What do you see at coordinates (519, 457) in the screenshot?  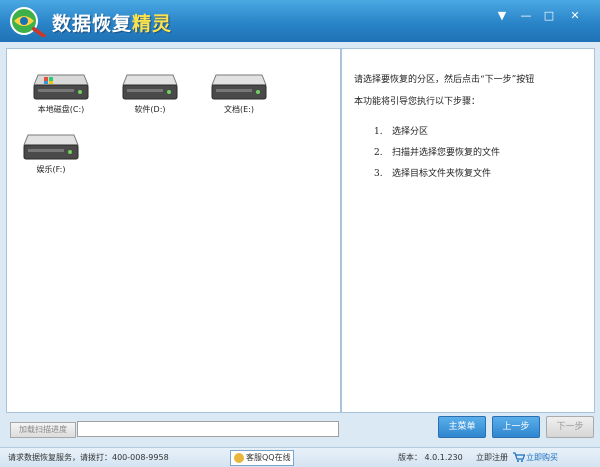 I see `cart-icon` at bounding box center [519, 457].